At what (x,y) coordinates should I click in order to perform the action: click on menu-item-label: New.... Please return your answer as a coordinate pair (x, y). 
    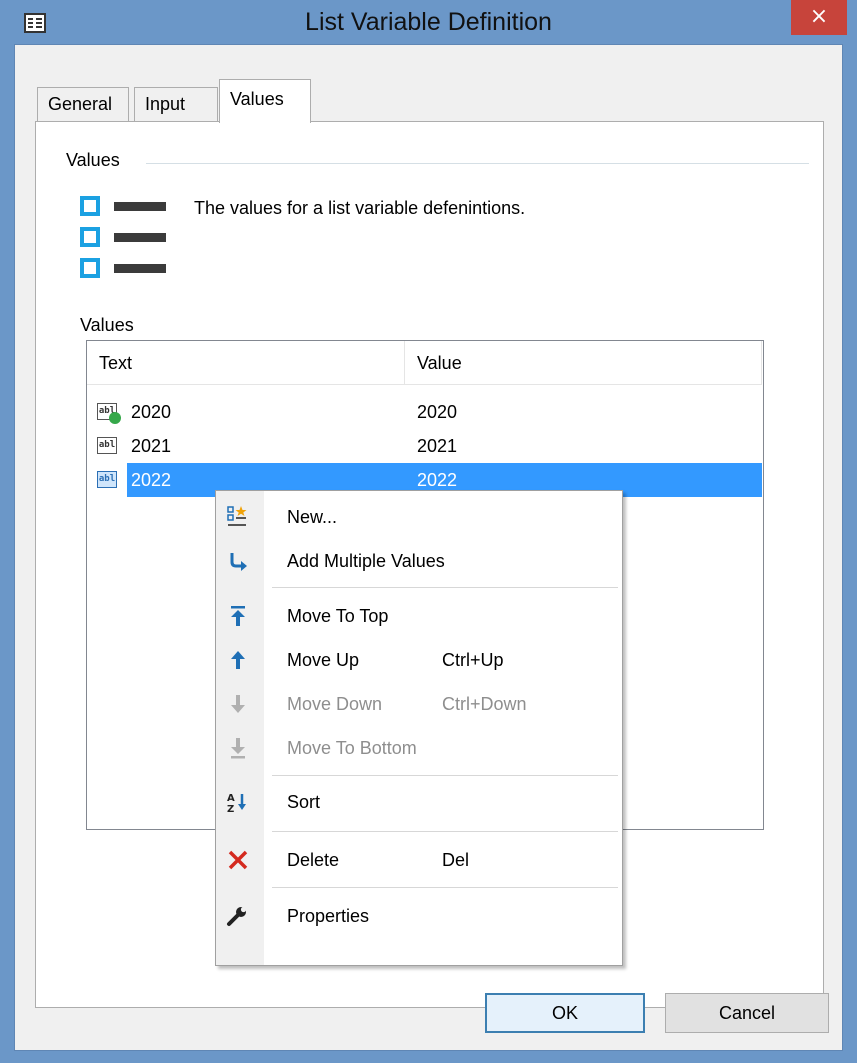
    Looking at the image, I should click on (312, 517).